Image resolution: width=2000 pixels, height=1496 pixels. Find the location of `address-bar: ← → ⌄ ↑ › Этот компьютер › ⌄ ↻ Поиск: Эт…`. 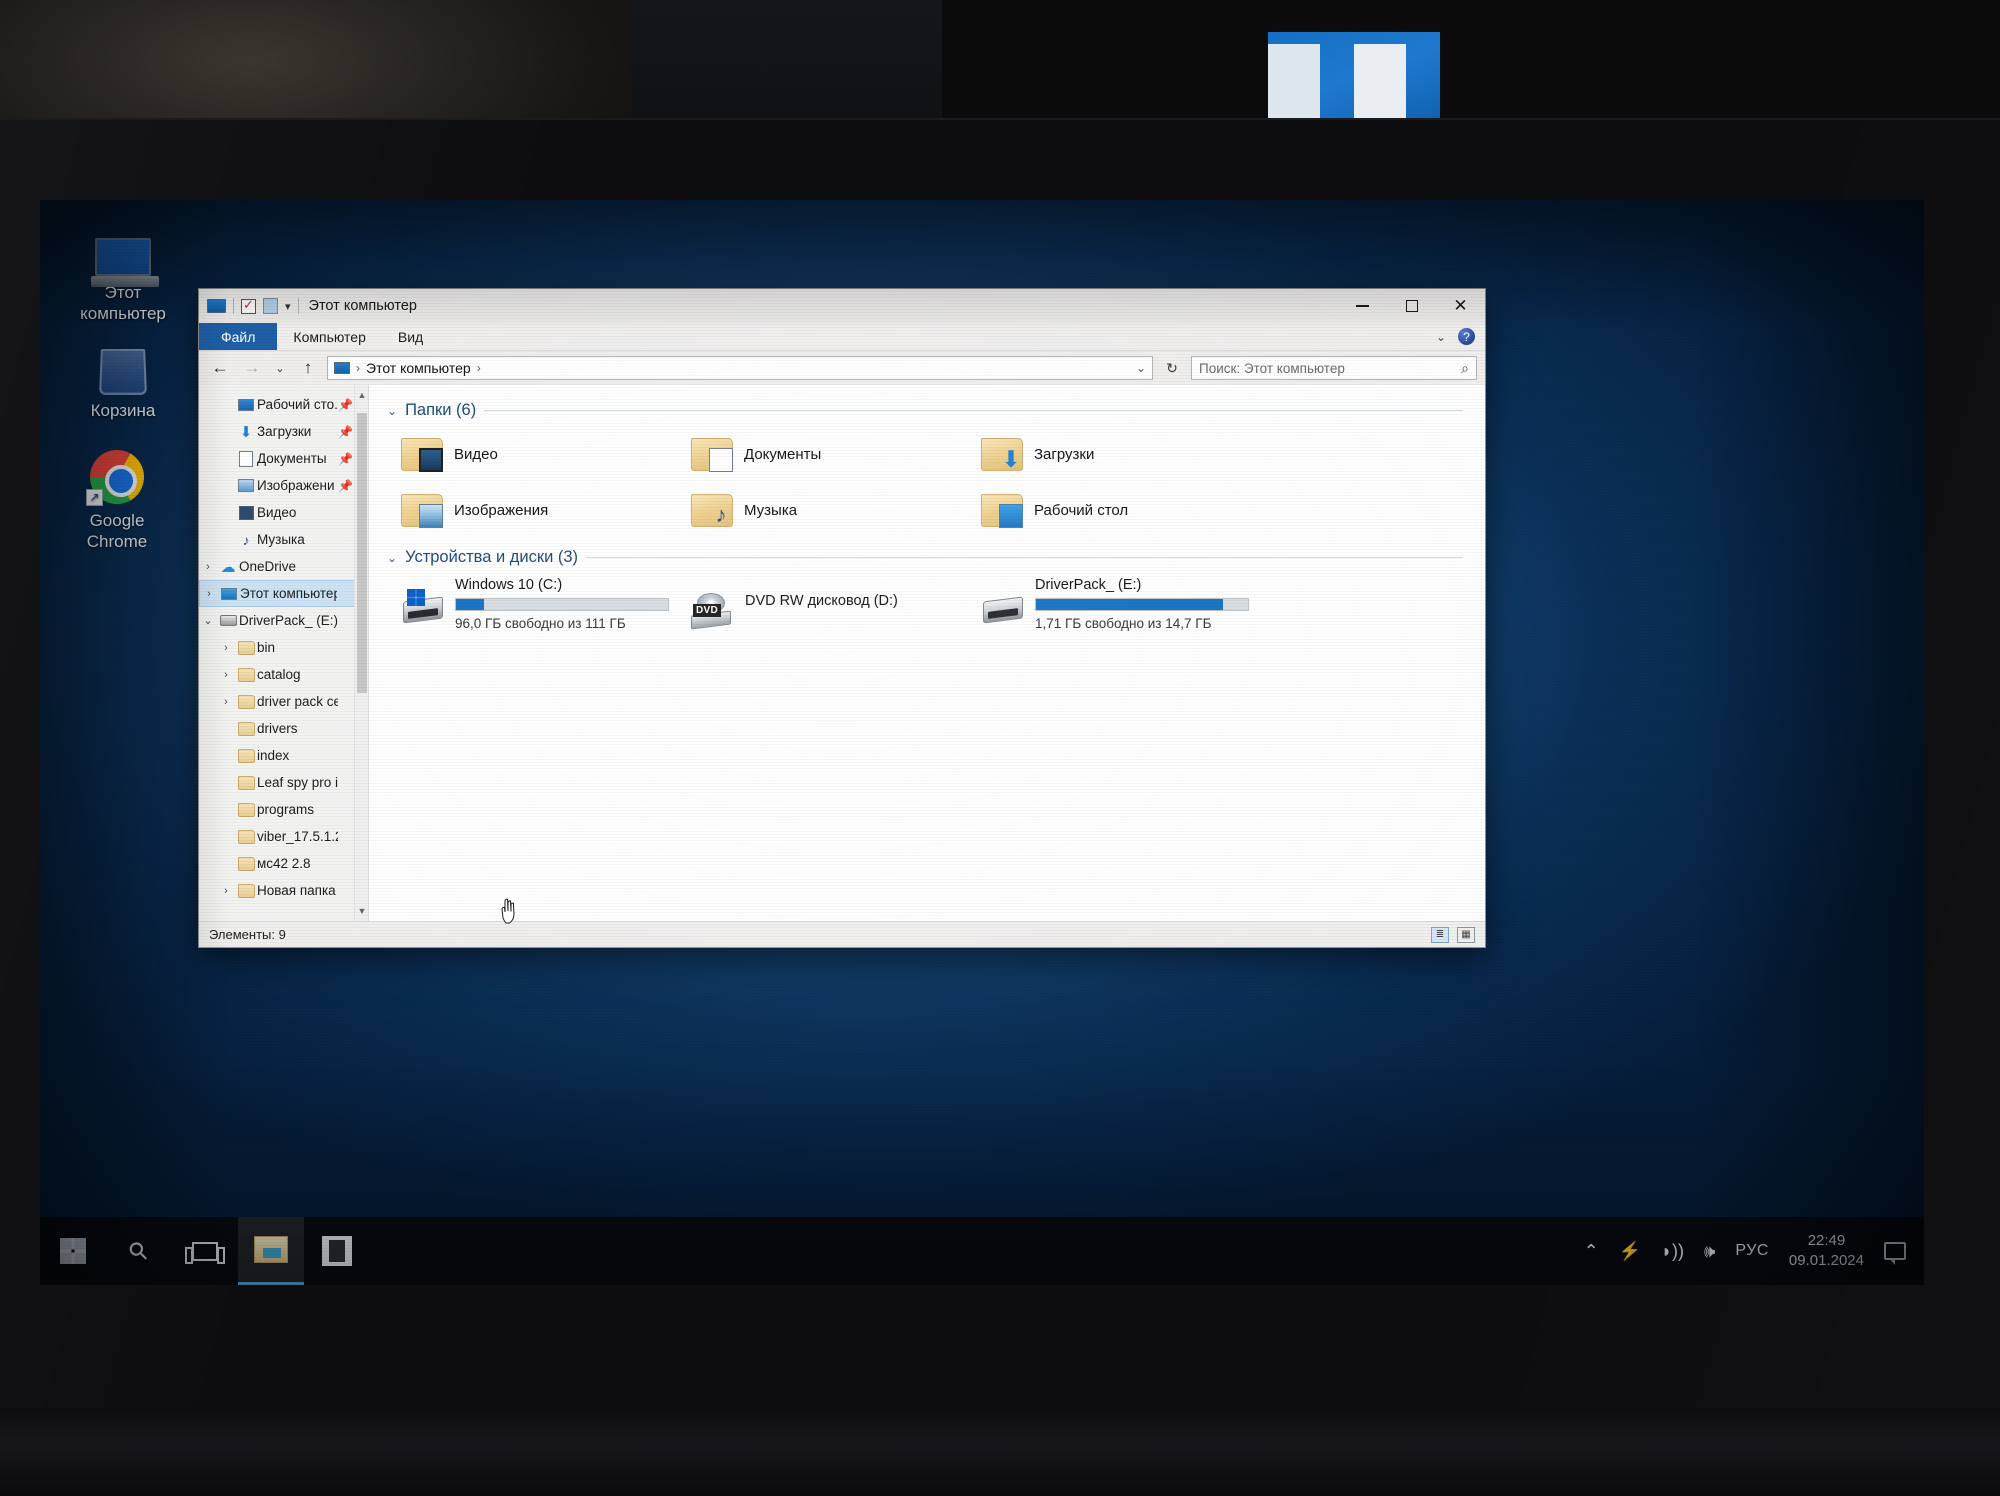

address-bar: ← → ⌄ ↑ › Этот компьютер › ⌄ ↻ Поиск: Эт… is located at coordinates (842, 368).